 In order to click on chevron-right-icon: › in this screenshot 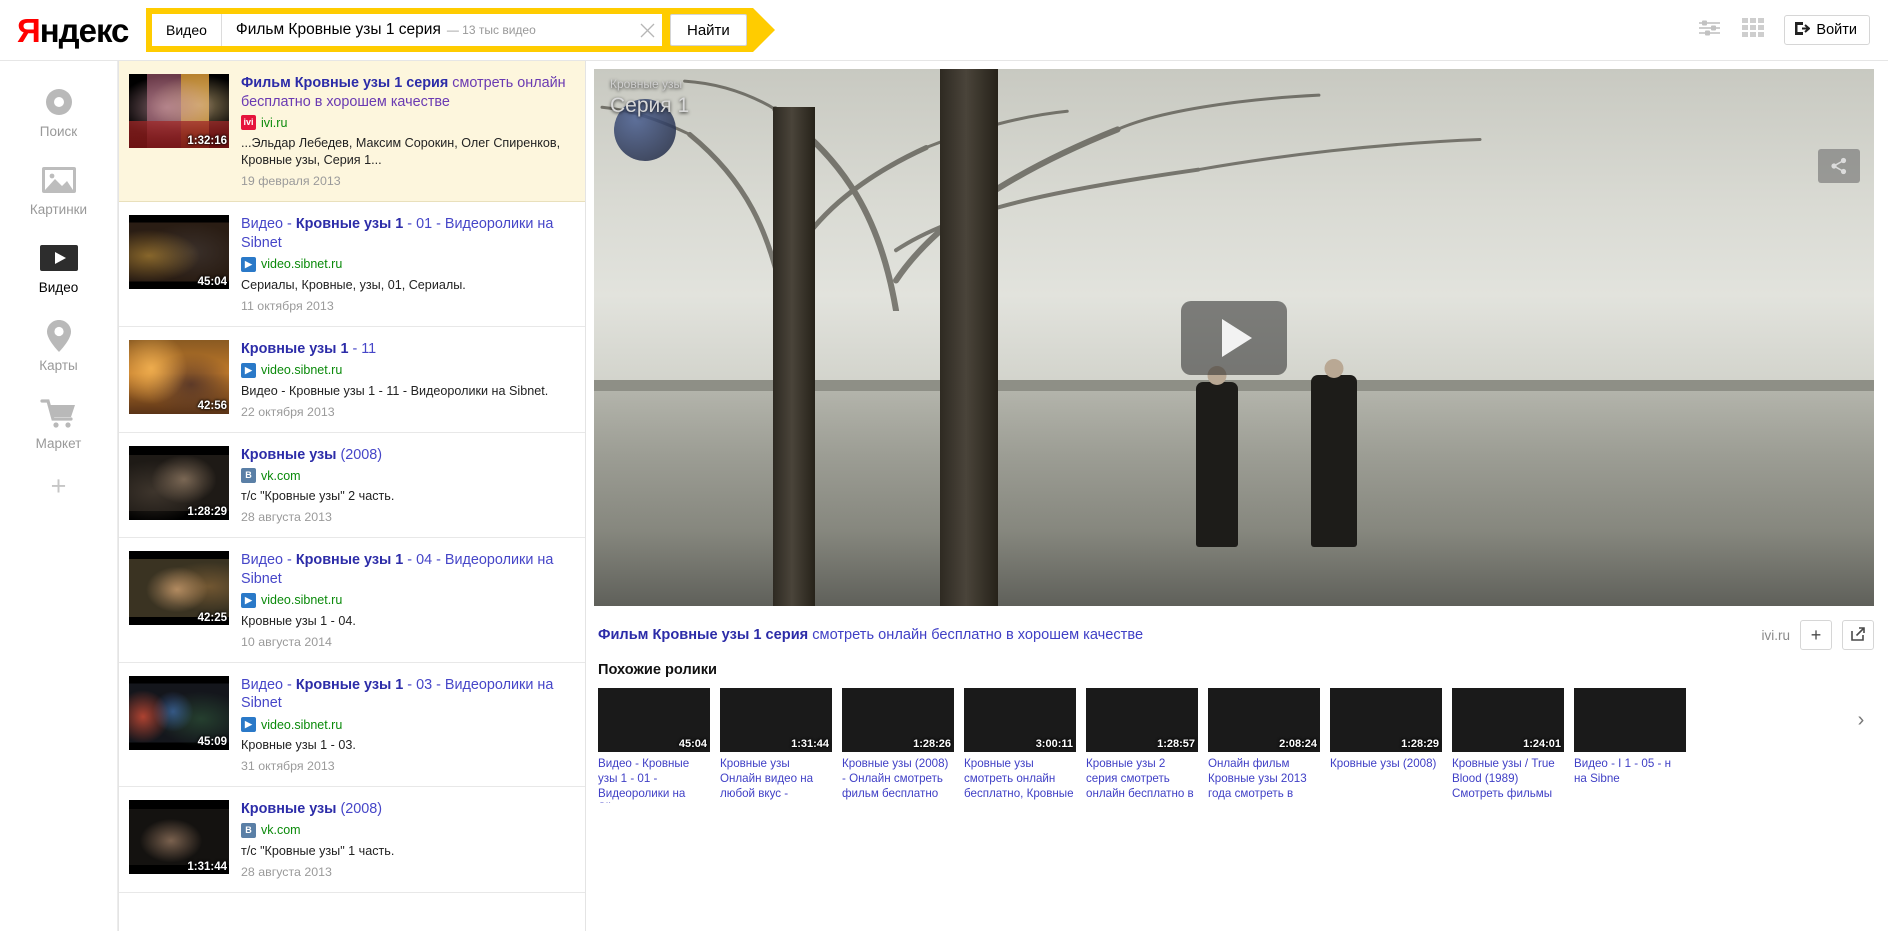, I will do `click(1861, 720)`.